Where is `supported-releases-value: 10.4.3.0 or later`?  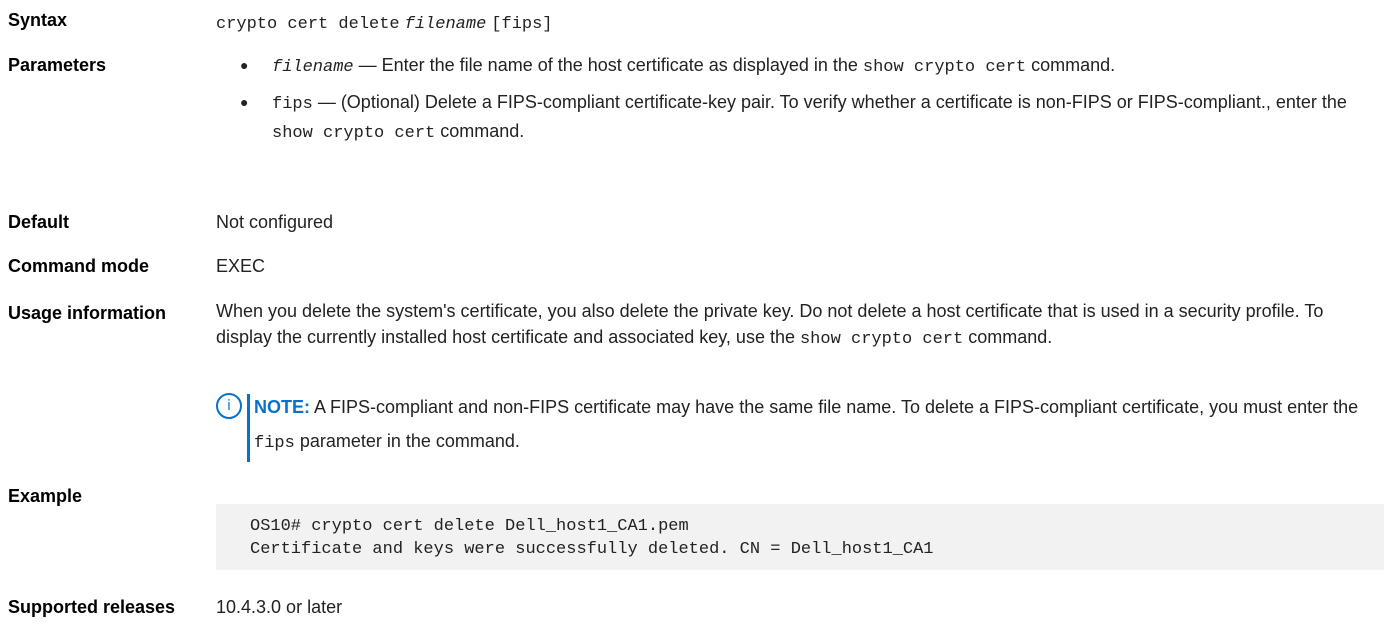 supported-releases-value: 10.4.3.0 or later is located at coordinates (279, 607).